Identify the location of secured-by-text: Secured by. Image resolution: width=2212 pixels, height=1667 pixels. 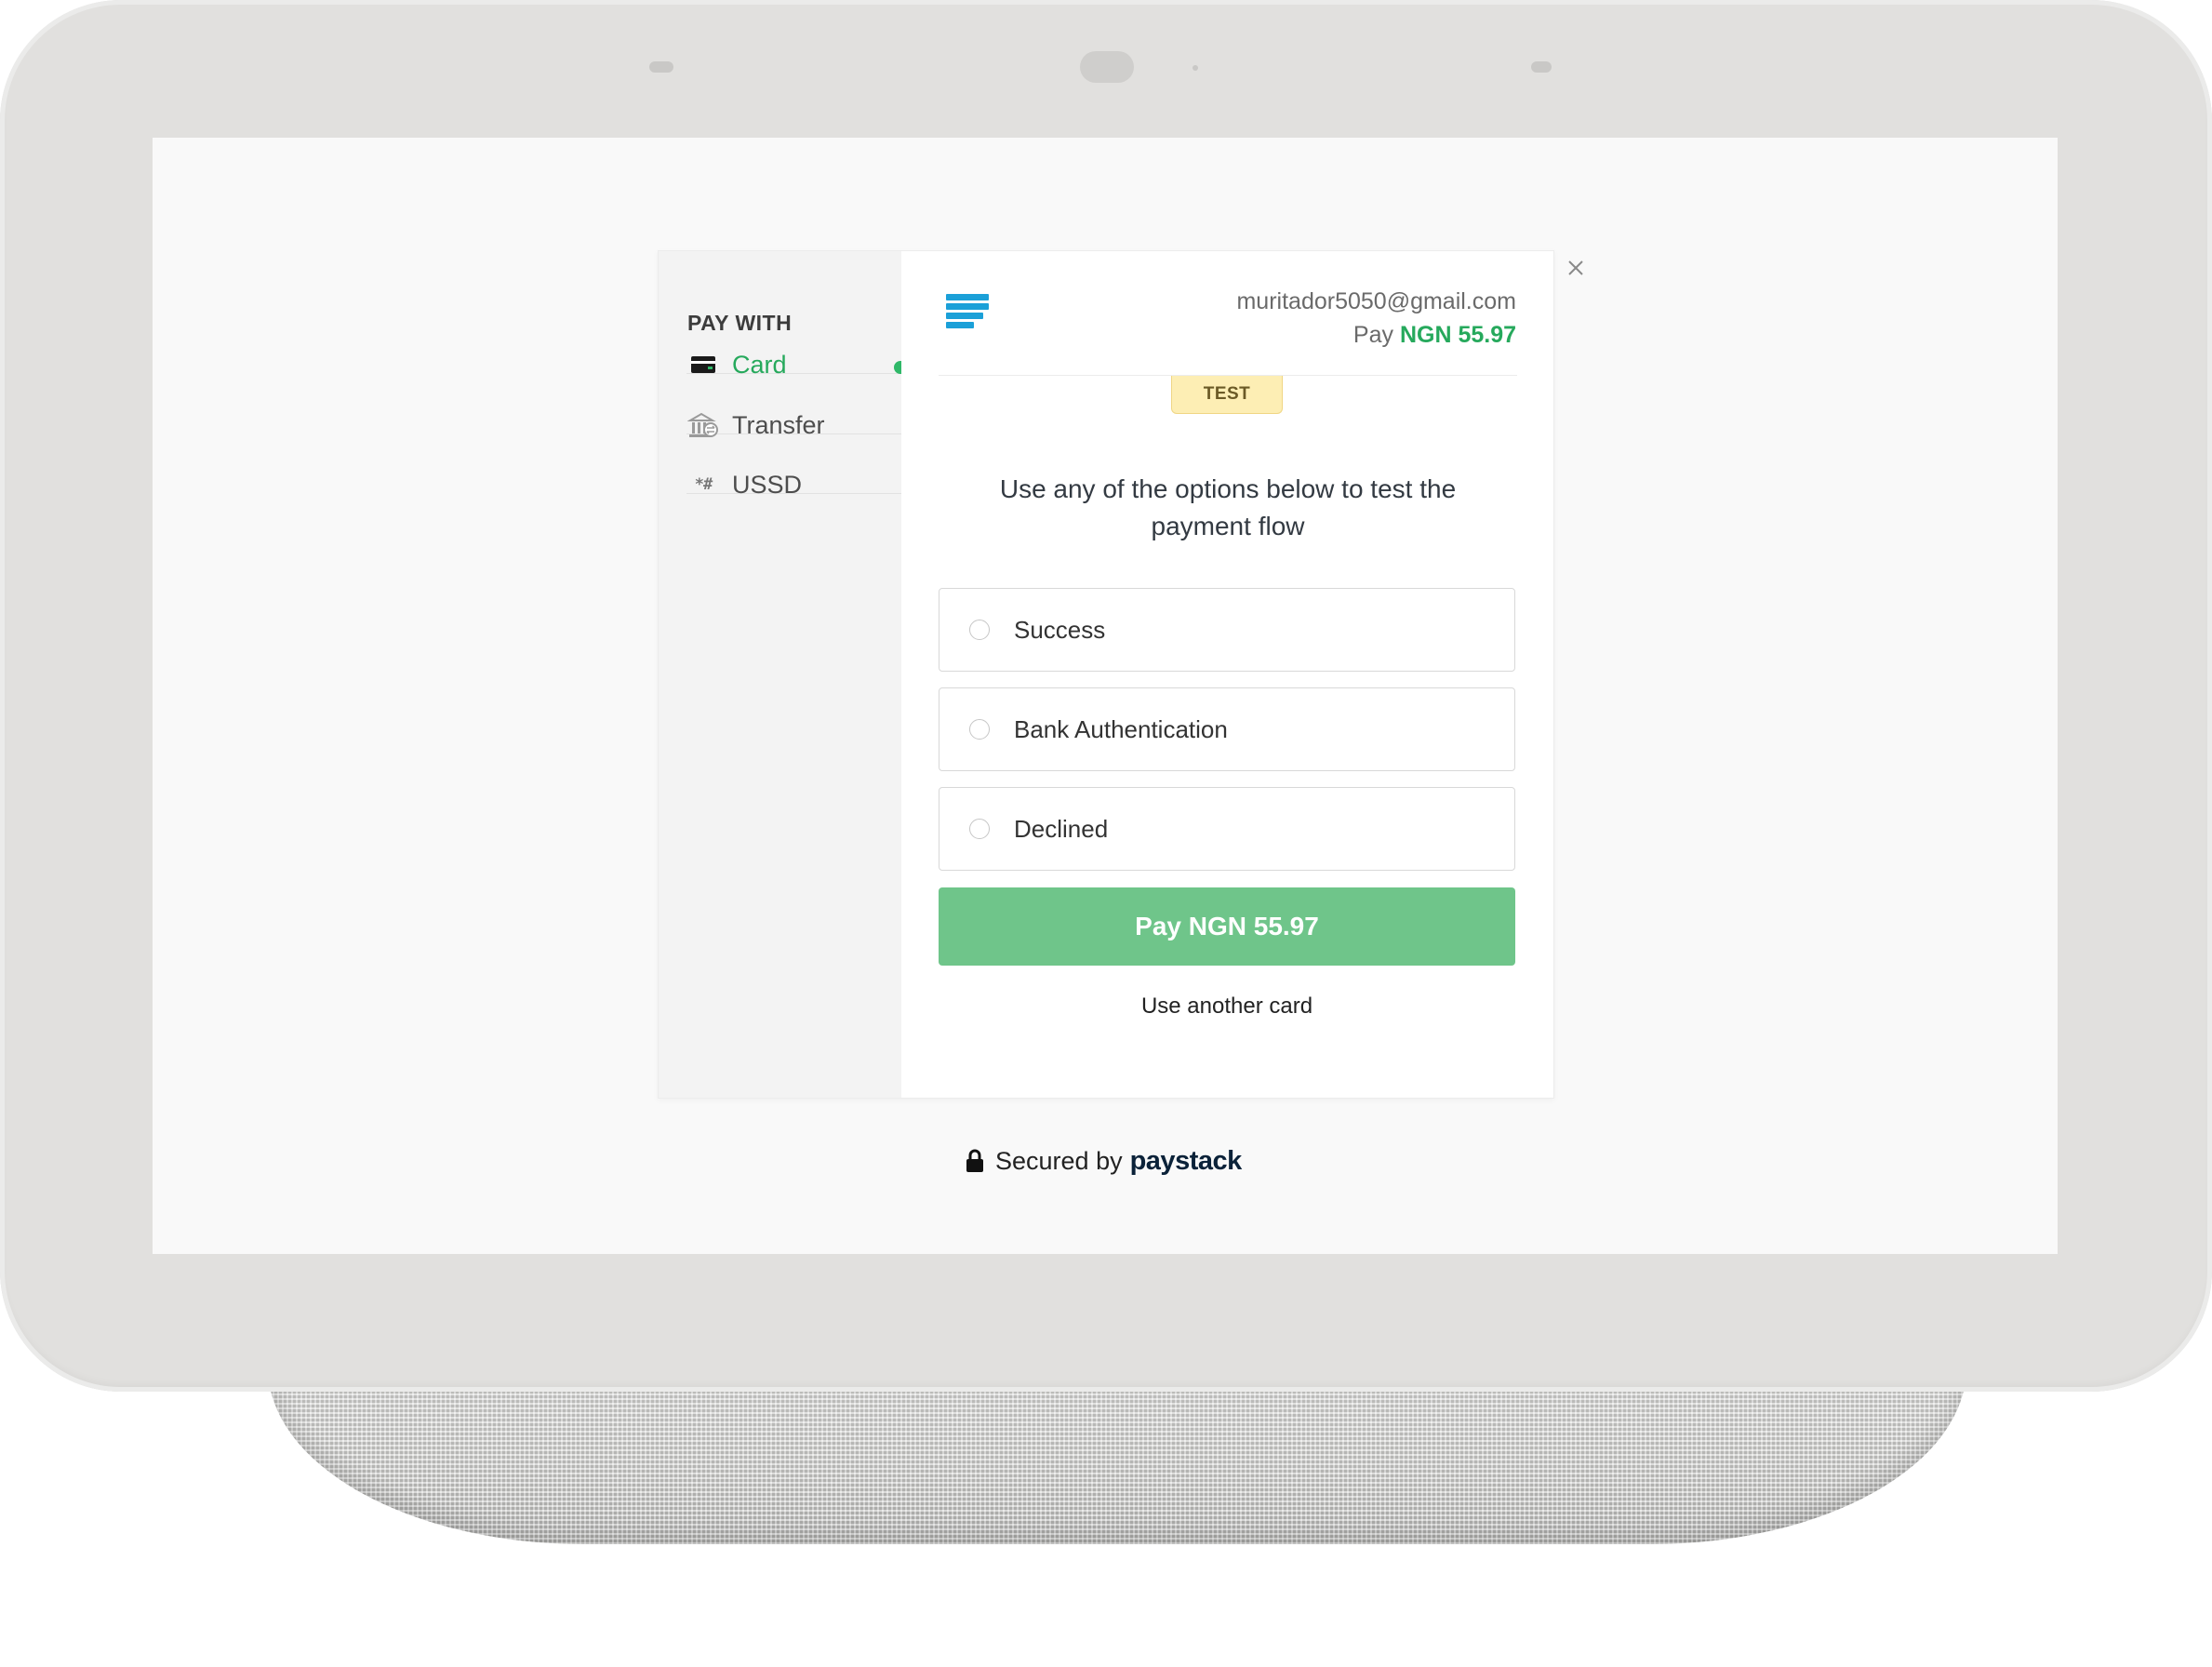
(1059, 1160).